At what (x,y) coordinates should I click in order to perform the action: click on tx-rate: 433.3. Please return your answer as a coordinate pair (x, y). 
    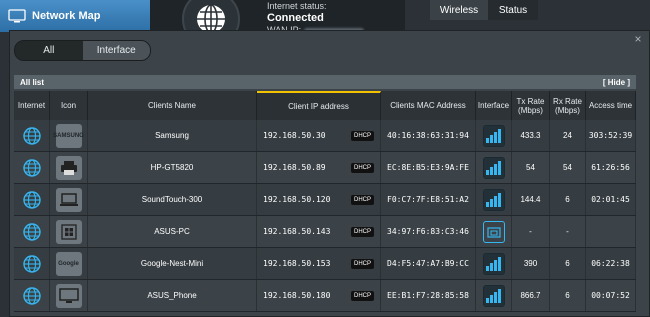
    Looking at the image, I should click on (531, 135).